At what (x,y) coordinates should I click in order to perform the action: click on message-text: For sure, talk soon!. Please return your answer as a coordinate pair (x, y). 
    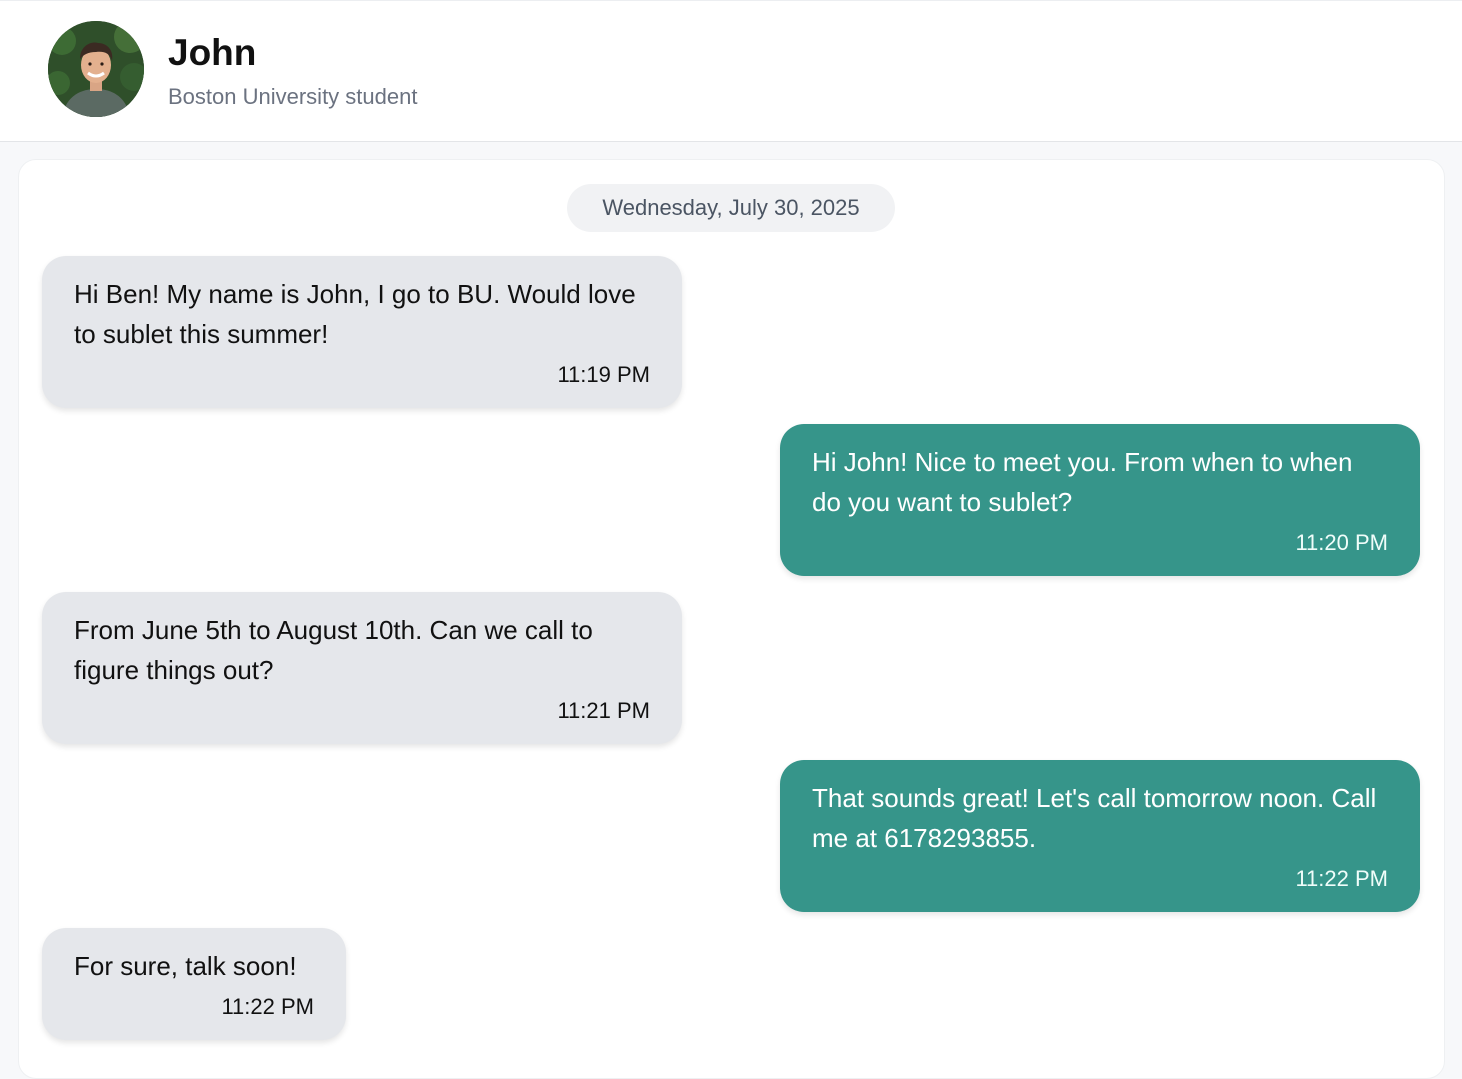
    Looking at the image, I should click on (185, 966).